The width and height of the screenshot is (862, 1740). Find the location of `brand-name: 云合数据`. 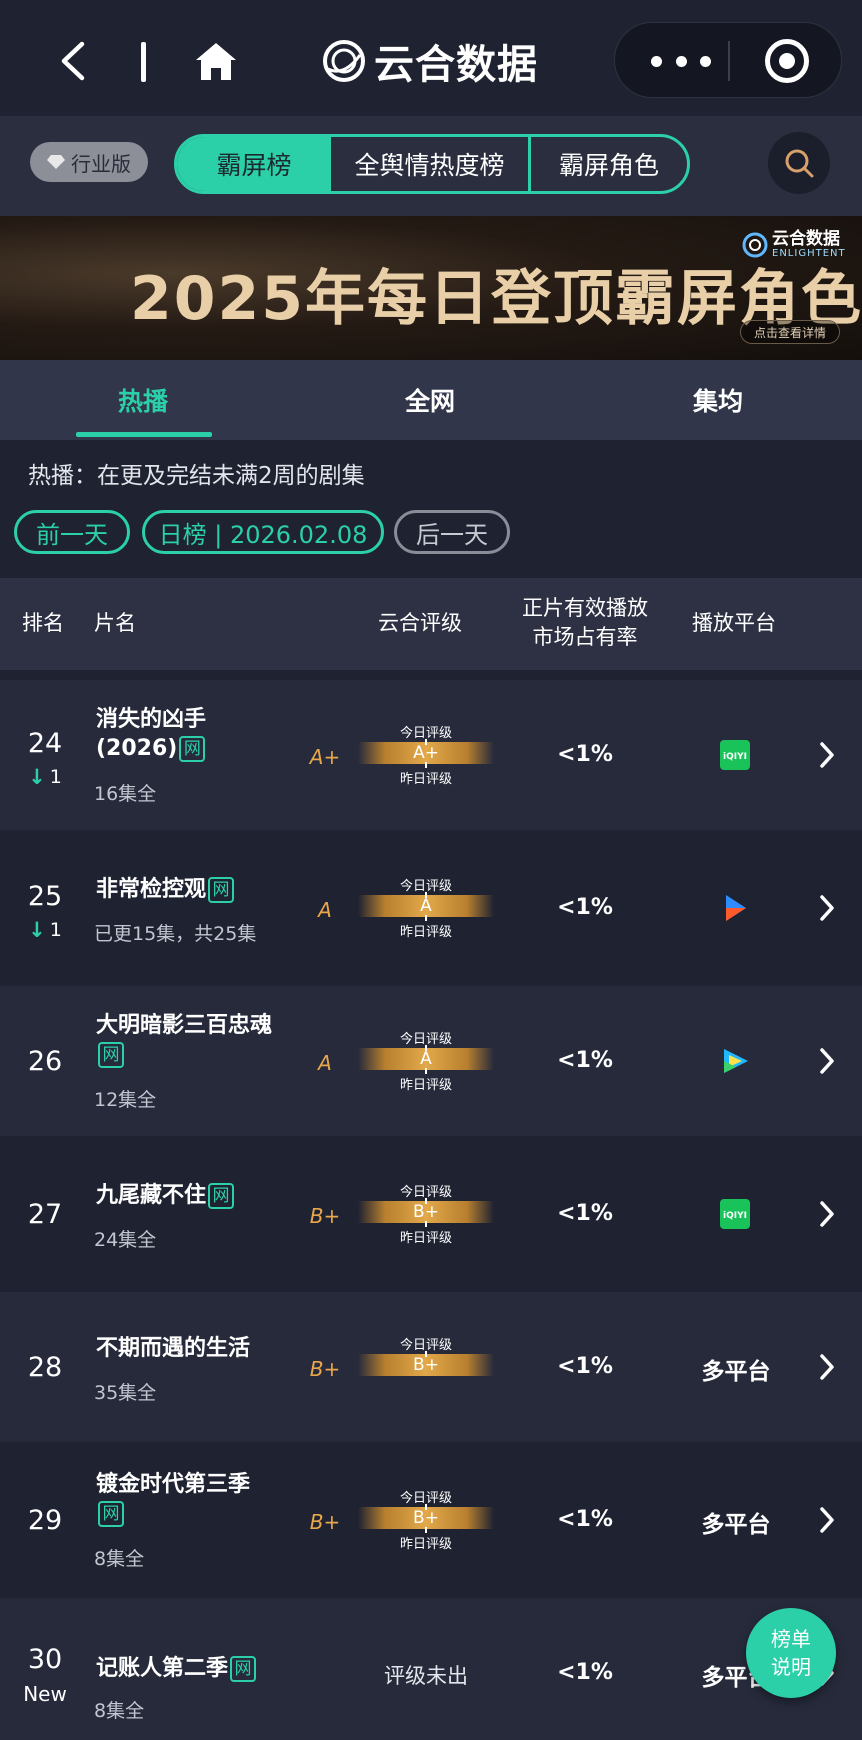

brand-name: 云合数据 is located at coordinates (456, 65).